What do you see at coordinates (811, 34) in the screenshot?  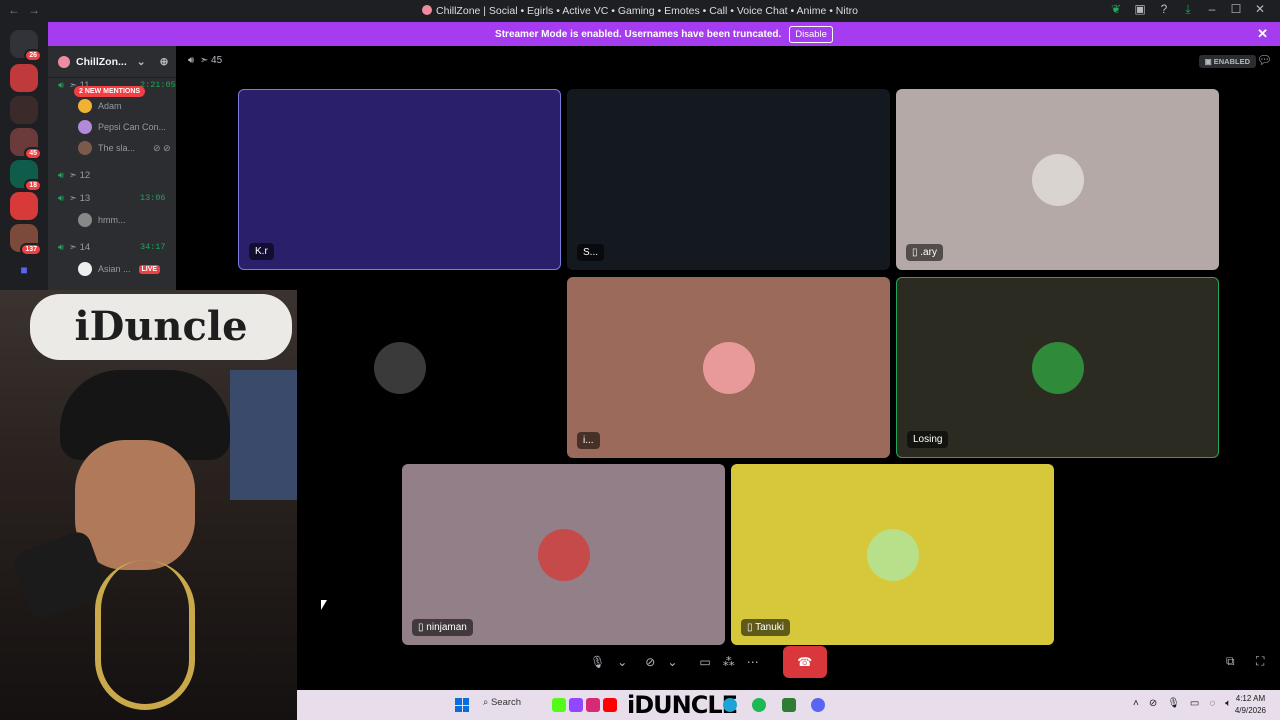 I see `disable-streamer-mode-button: Disable` at bounding box center [811, 34].